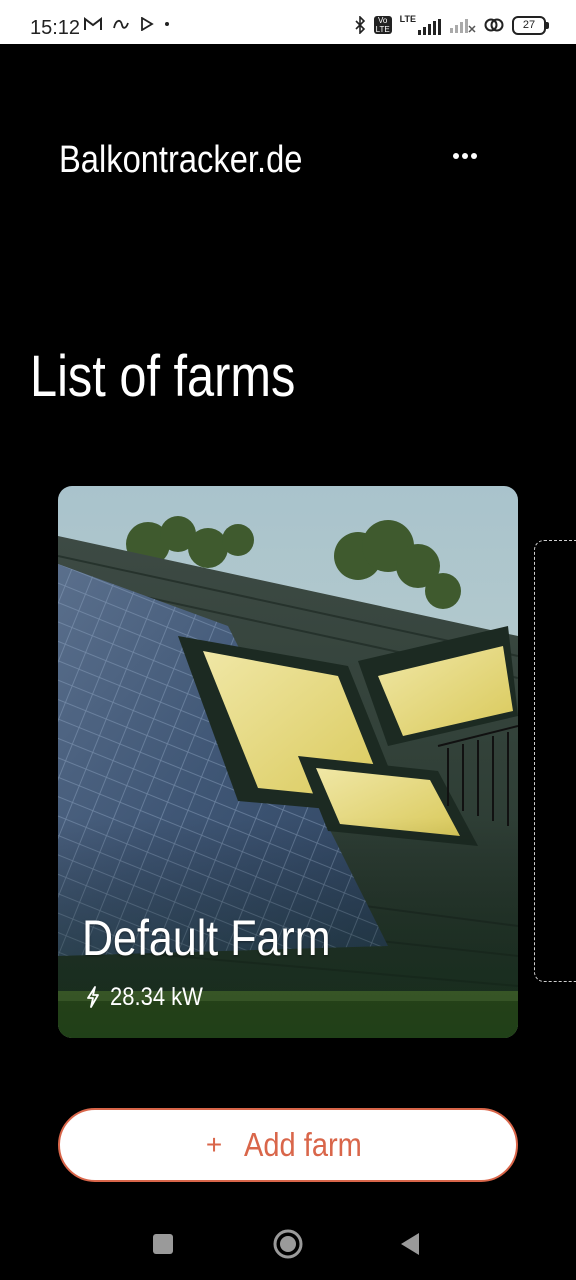  I want to click on lightning-bolt-icon, so click(93, 997).